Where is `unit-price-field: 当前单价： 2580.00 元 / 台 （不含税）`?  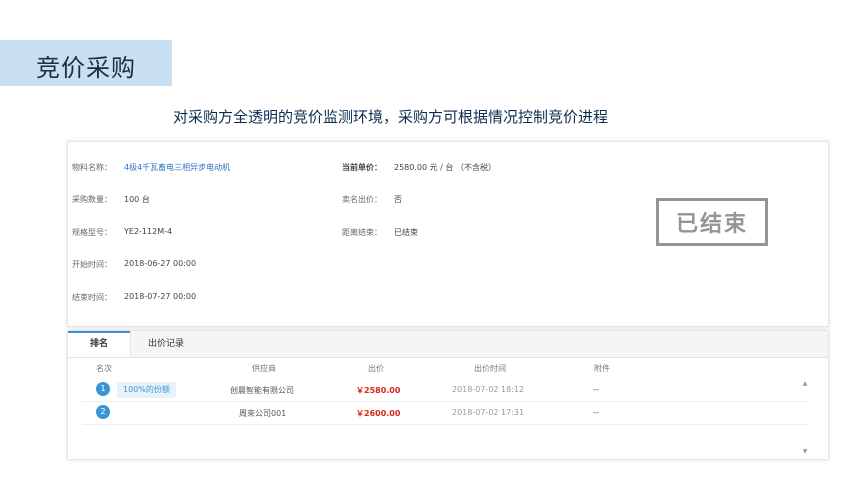 unit-price-field: 当前单价： 2580.00 元 / 台 （不含税） is located at coordinates (419, 167).